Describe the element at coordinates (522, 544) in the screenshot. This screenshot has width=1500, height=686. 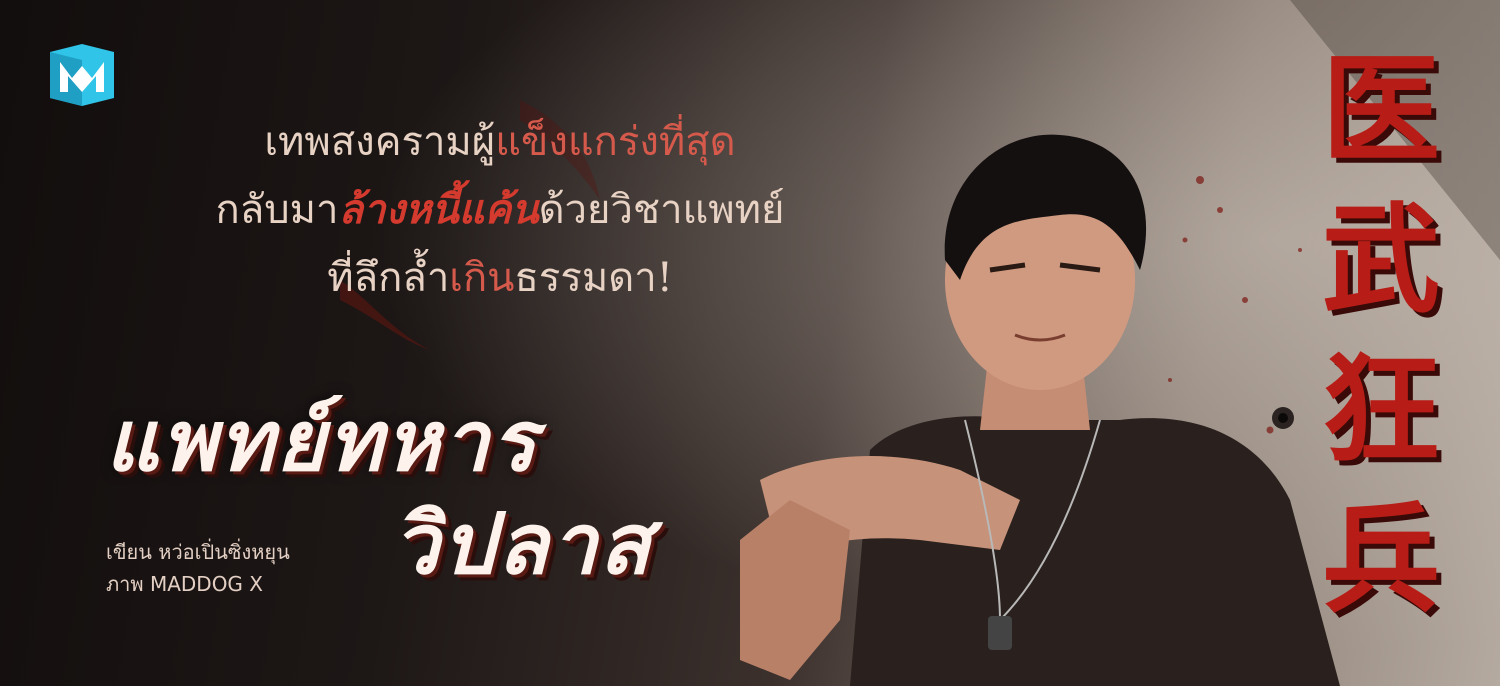
I see `series-title-line-2: วิปลาส` at that location.